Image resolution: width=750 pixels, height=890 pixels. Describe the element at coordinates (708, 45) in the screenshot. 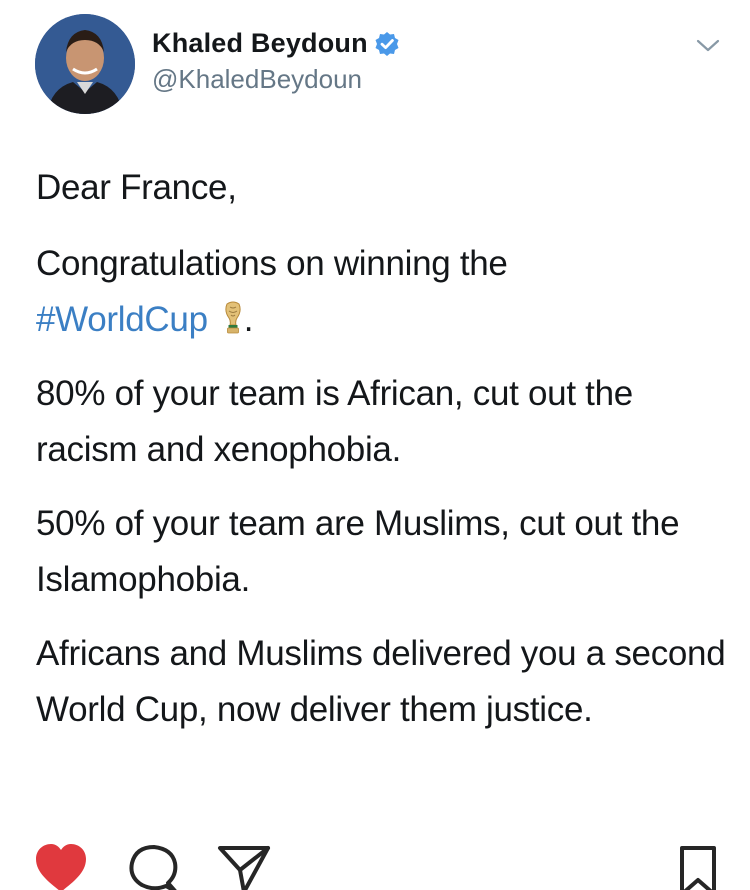

I see `chevron-down-icon` at that location.